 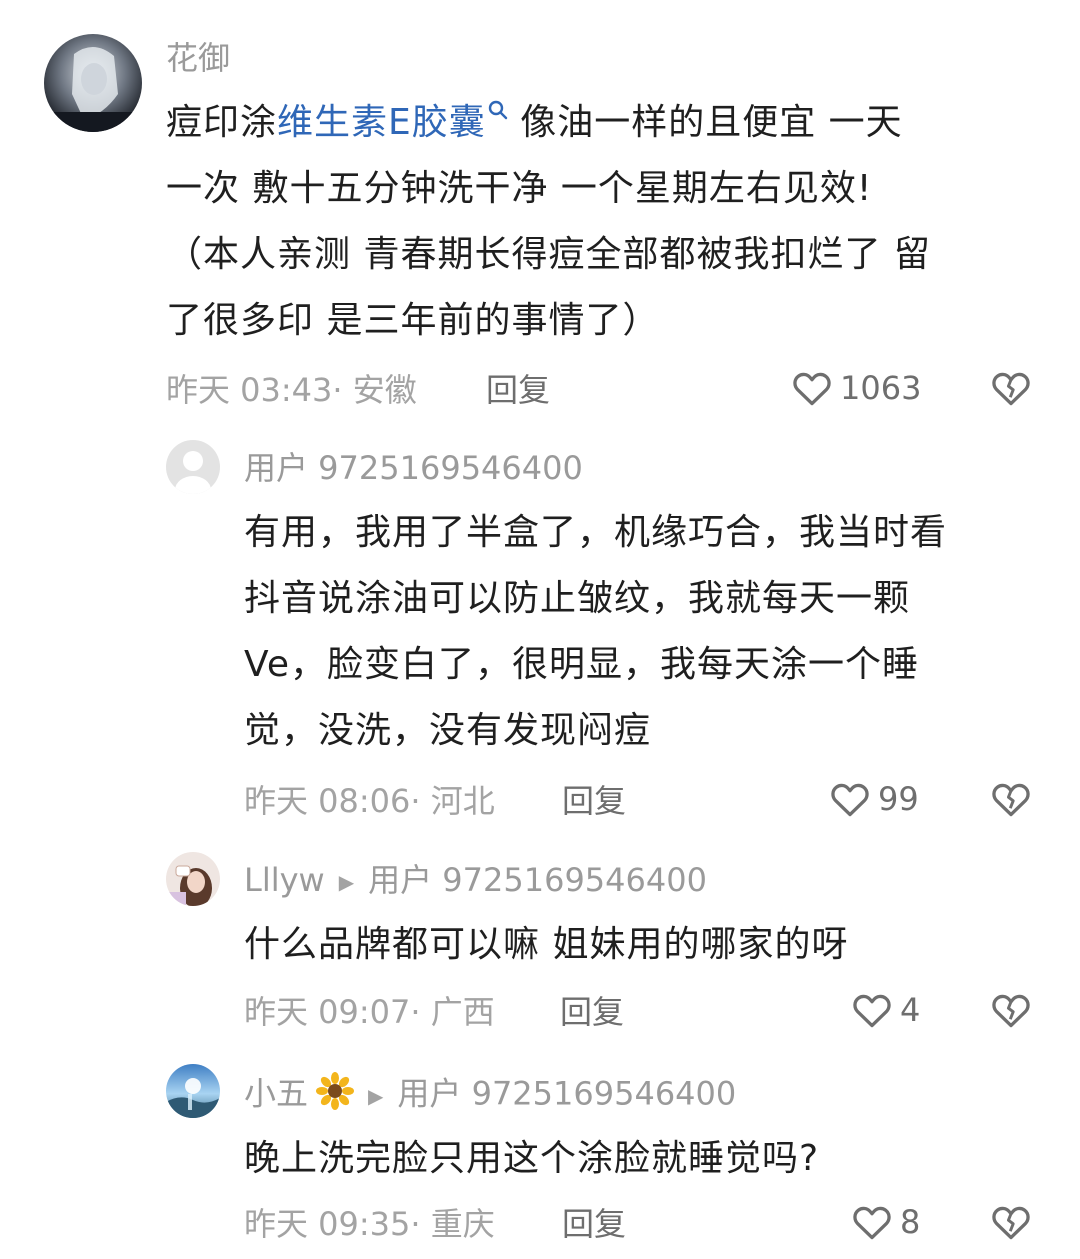 What do you see at coordinates (335, 1095) in the screenshot?
I see `sunflower-icon` at bounding box center [335, 1095].